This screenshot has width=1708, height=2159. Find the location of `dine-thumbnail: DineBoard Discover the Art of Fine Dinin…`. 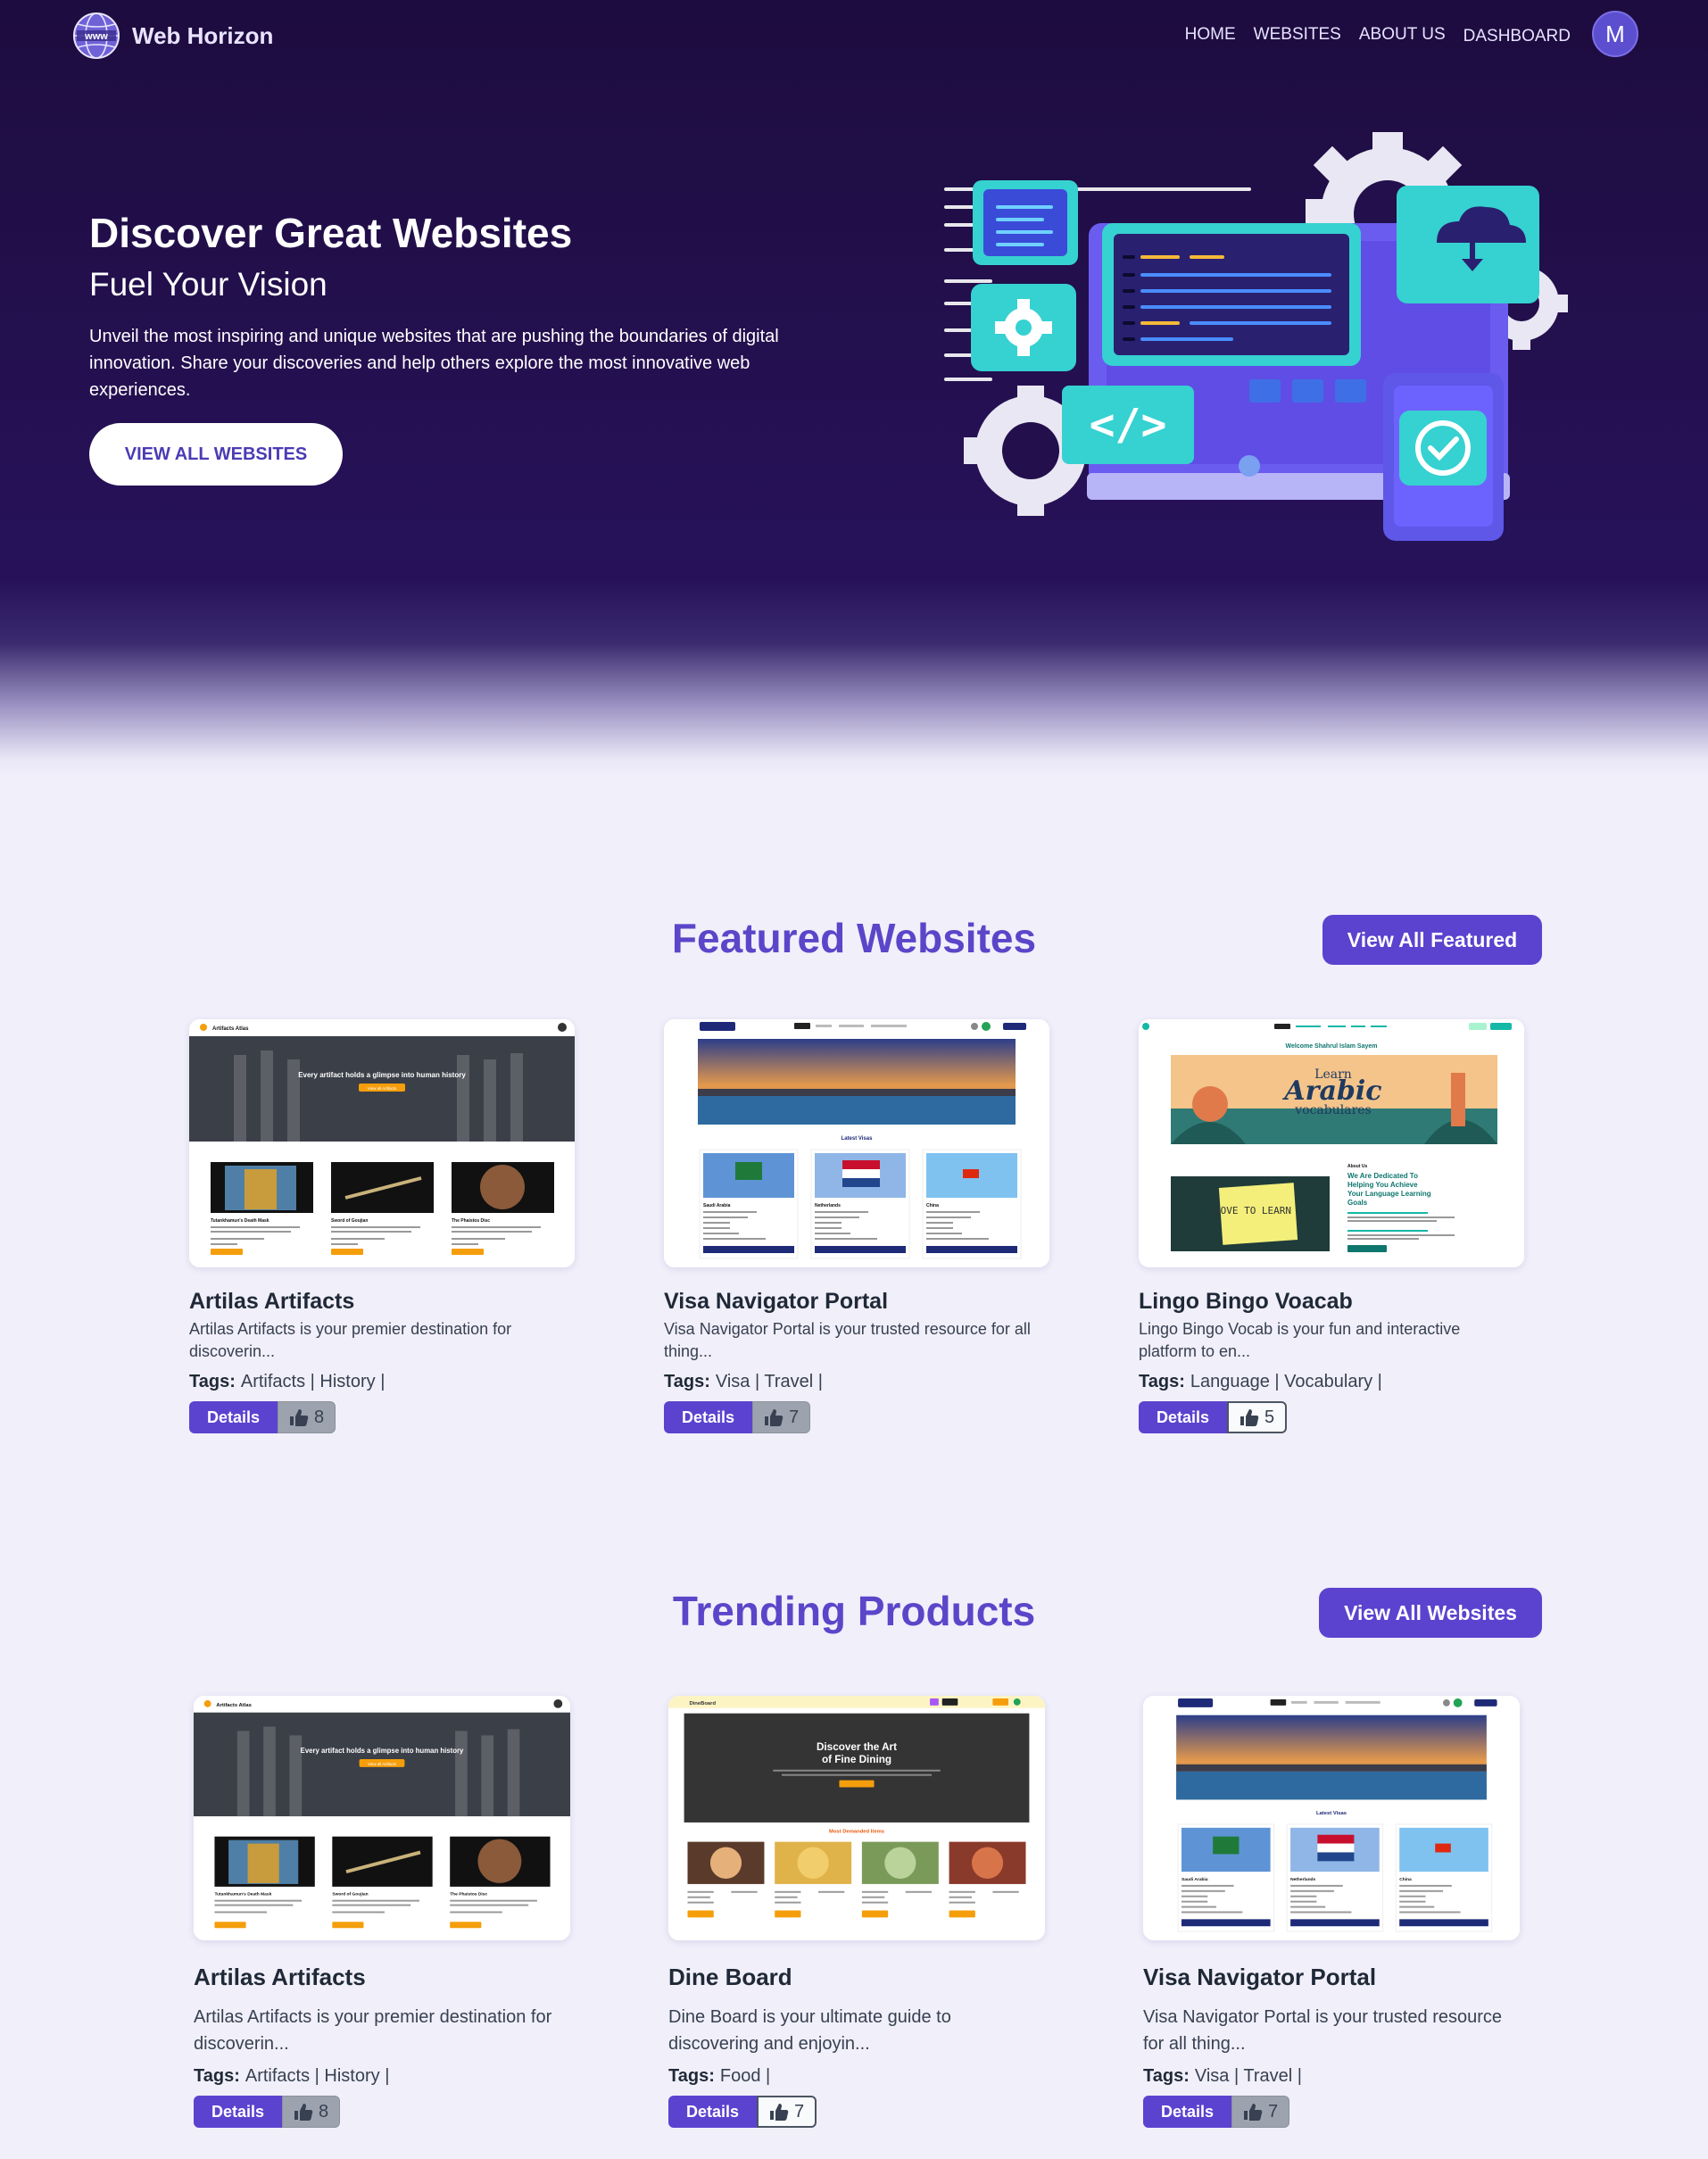

dine-thumbnail: DineBoard Discover the Art of Fine Dinin… is located at coordinates (857, 1818).